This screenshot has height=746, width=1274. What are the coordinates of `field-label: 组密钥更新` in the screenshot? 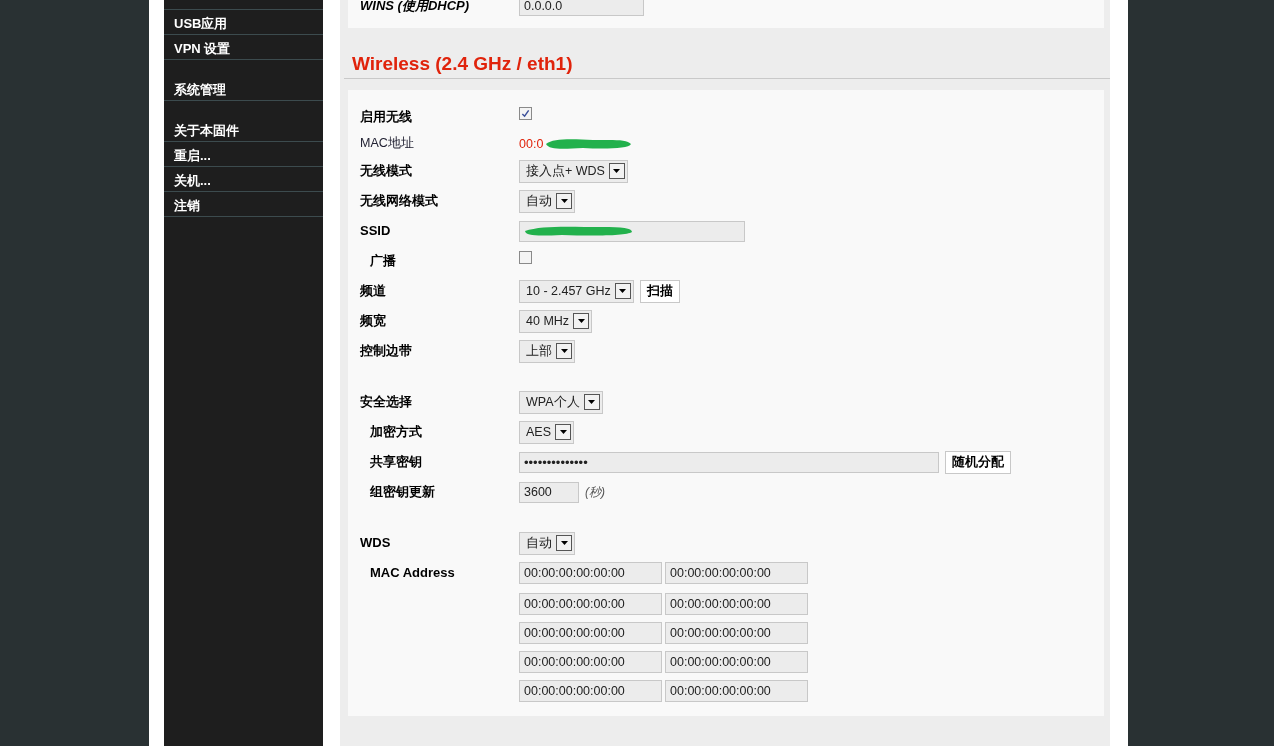 It's located at (402, 492).